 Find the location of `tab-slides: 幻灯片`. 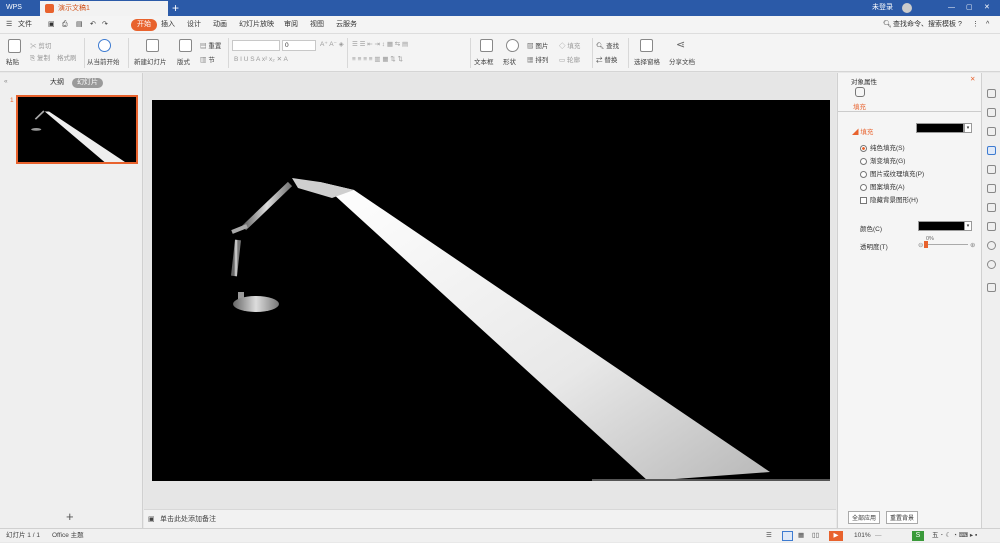

tab-slides: 幻灯片 is located at coordinates (87, 83).